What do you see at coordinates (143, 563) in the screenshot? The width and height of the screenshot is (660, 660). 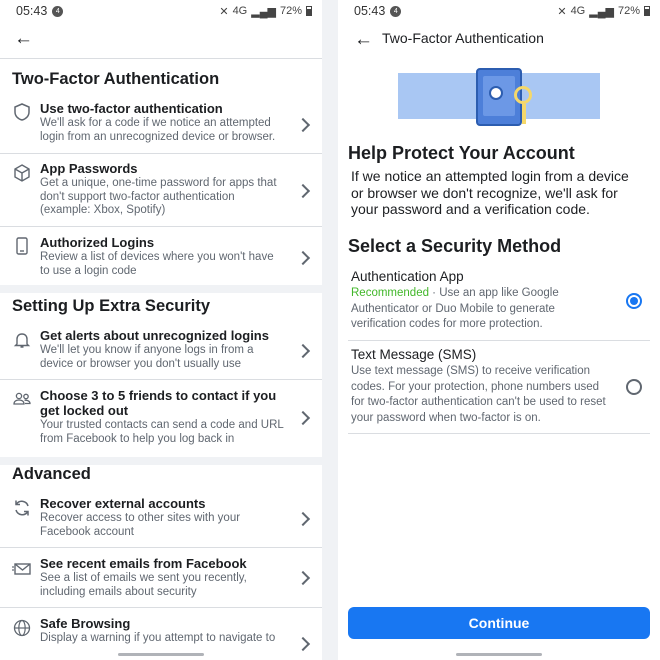 I see `item-title: See recent emails from Facebook` at bounding box center [143, 563].